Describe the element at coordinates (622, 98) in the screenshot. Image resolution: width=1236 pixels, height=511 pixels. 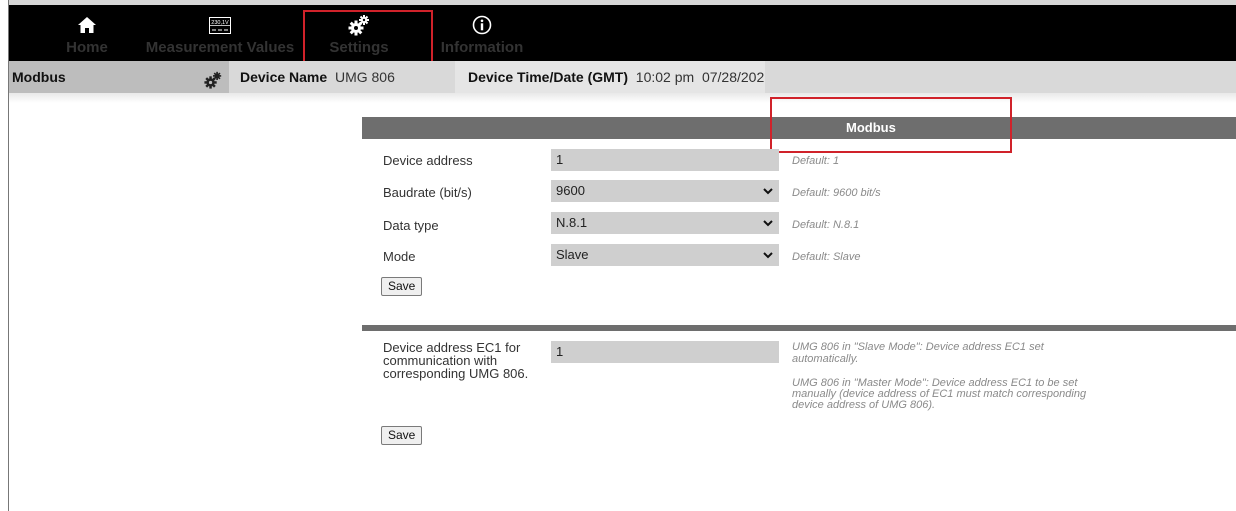
I see `status-bar-shadow` at that location.